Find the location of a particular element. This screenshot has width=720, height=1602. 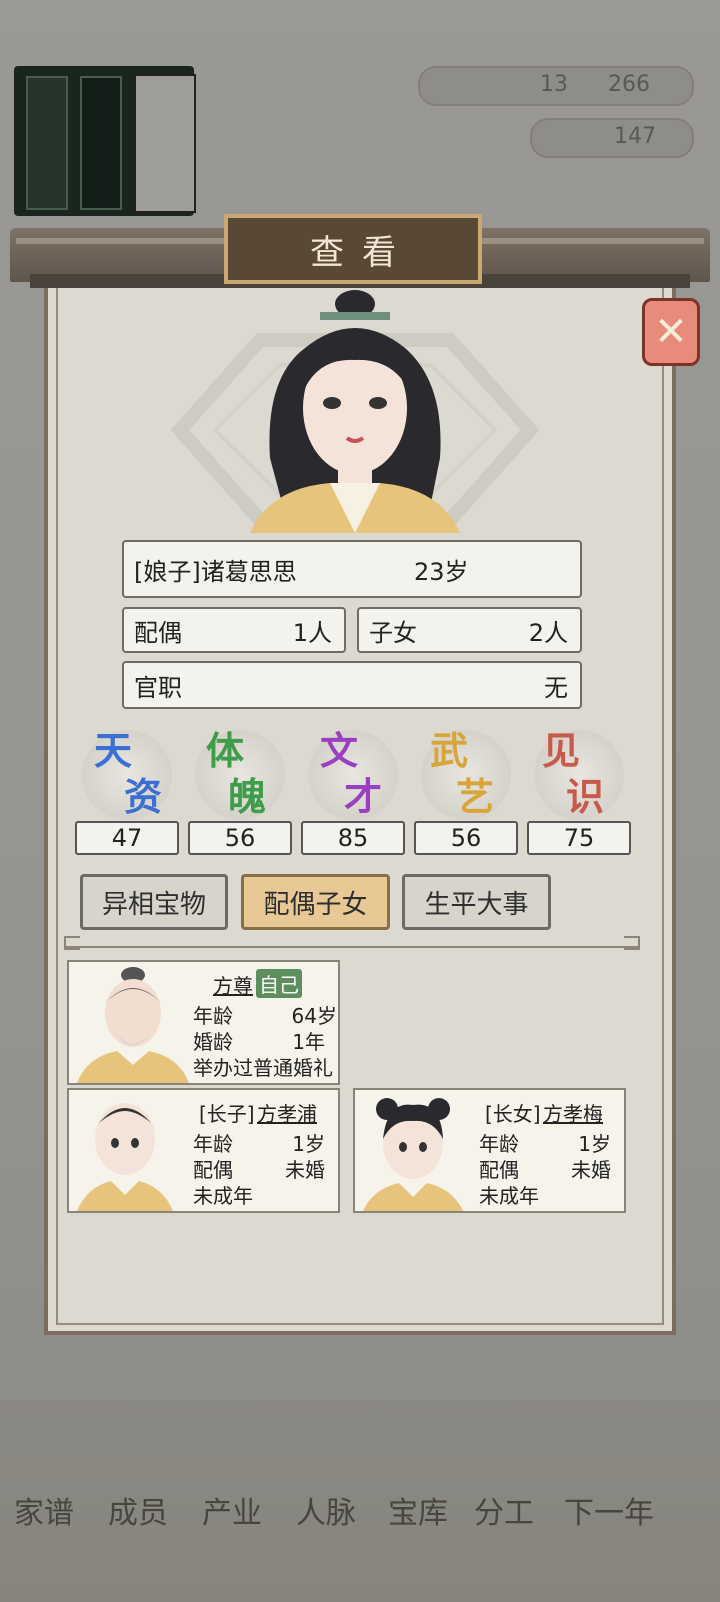

stat-literary-char-2: 才 is located at coordinates (363, 796).